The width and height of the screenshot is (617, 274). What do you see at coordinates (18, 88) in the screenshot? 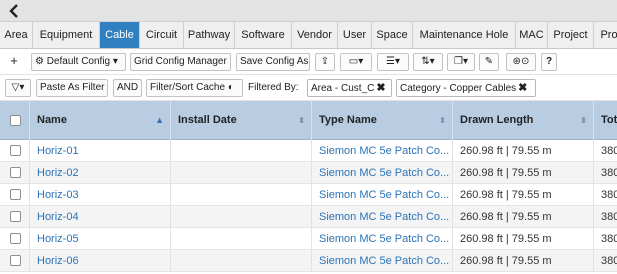
I see `filter-menu-button: ▽▾` at bounding box center [18, 88].